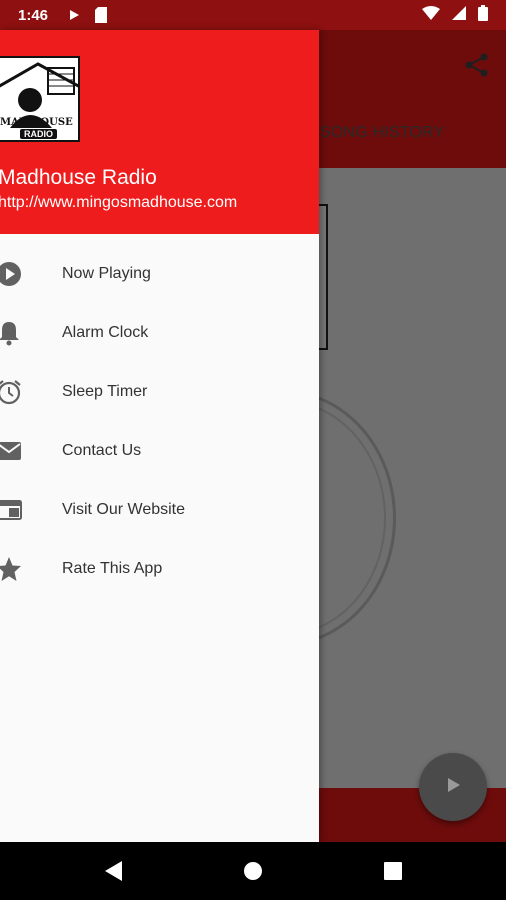 Image resolution: width=506 pixels, height=900 pixels. Describe the element at coordinates (101, 15) in the screenshot. I see `sd-card-icon` at that location.